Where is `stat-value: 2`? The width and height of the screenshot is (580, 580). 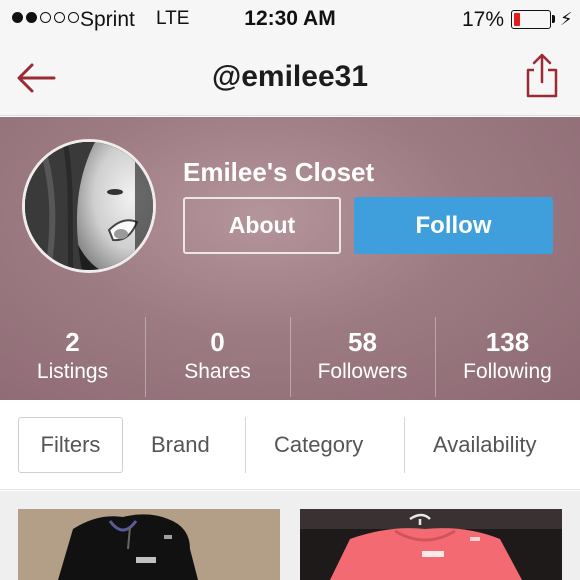 stat-value: 2 is located at coordinates (72, 342).